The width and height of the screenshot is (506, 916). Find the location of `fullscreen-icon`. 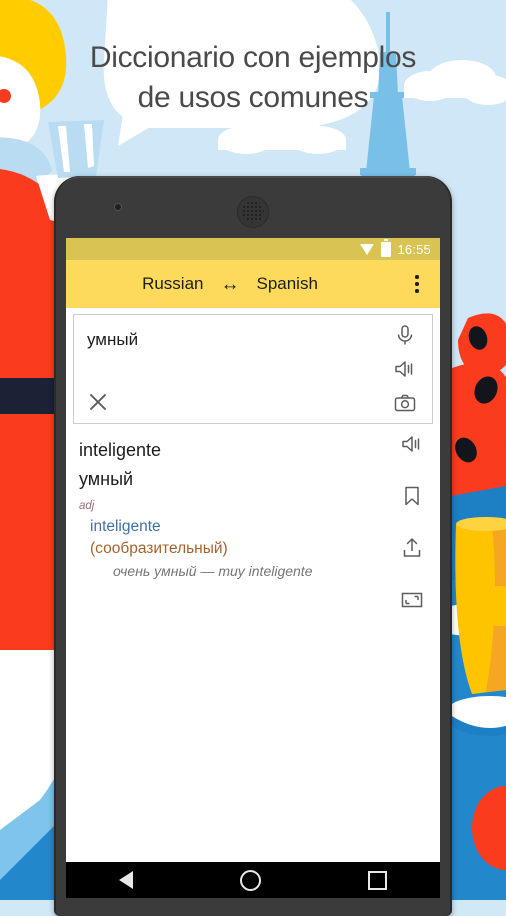

fullscreen-icon is located at coordinates (412, 600).